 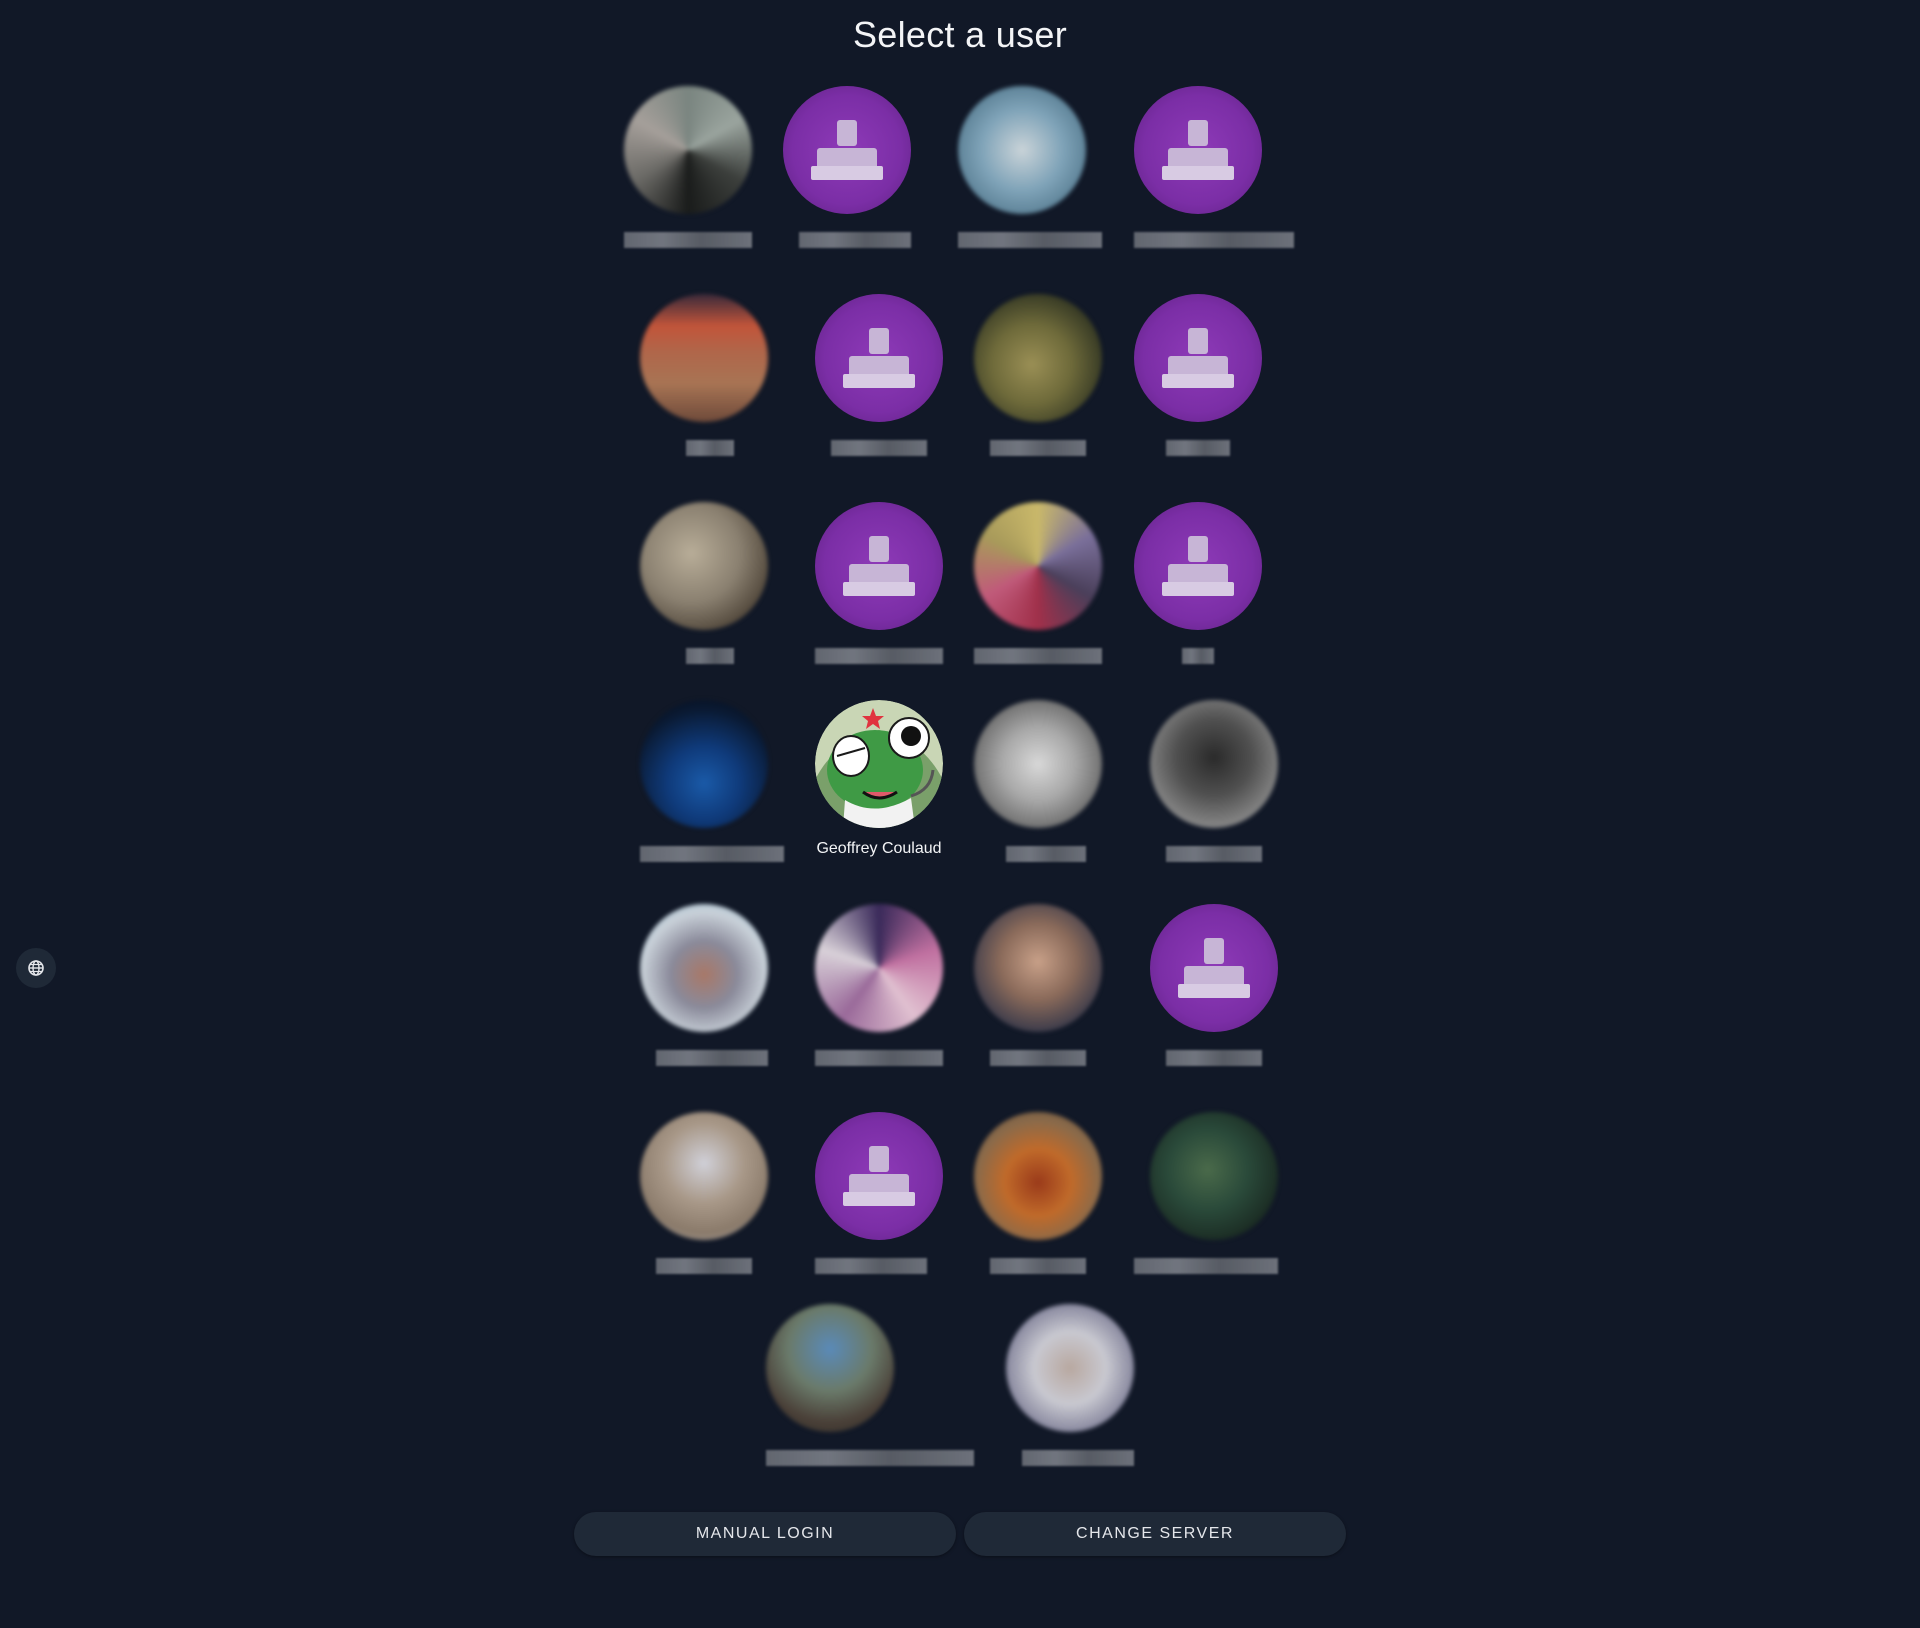 I want to click on user-avatar-frog, so click(x=879, y=764).